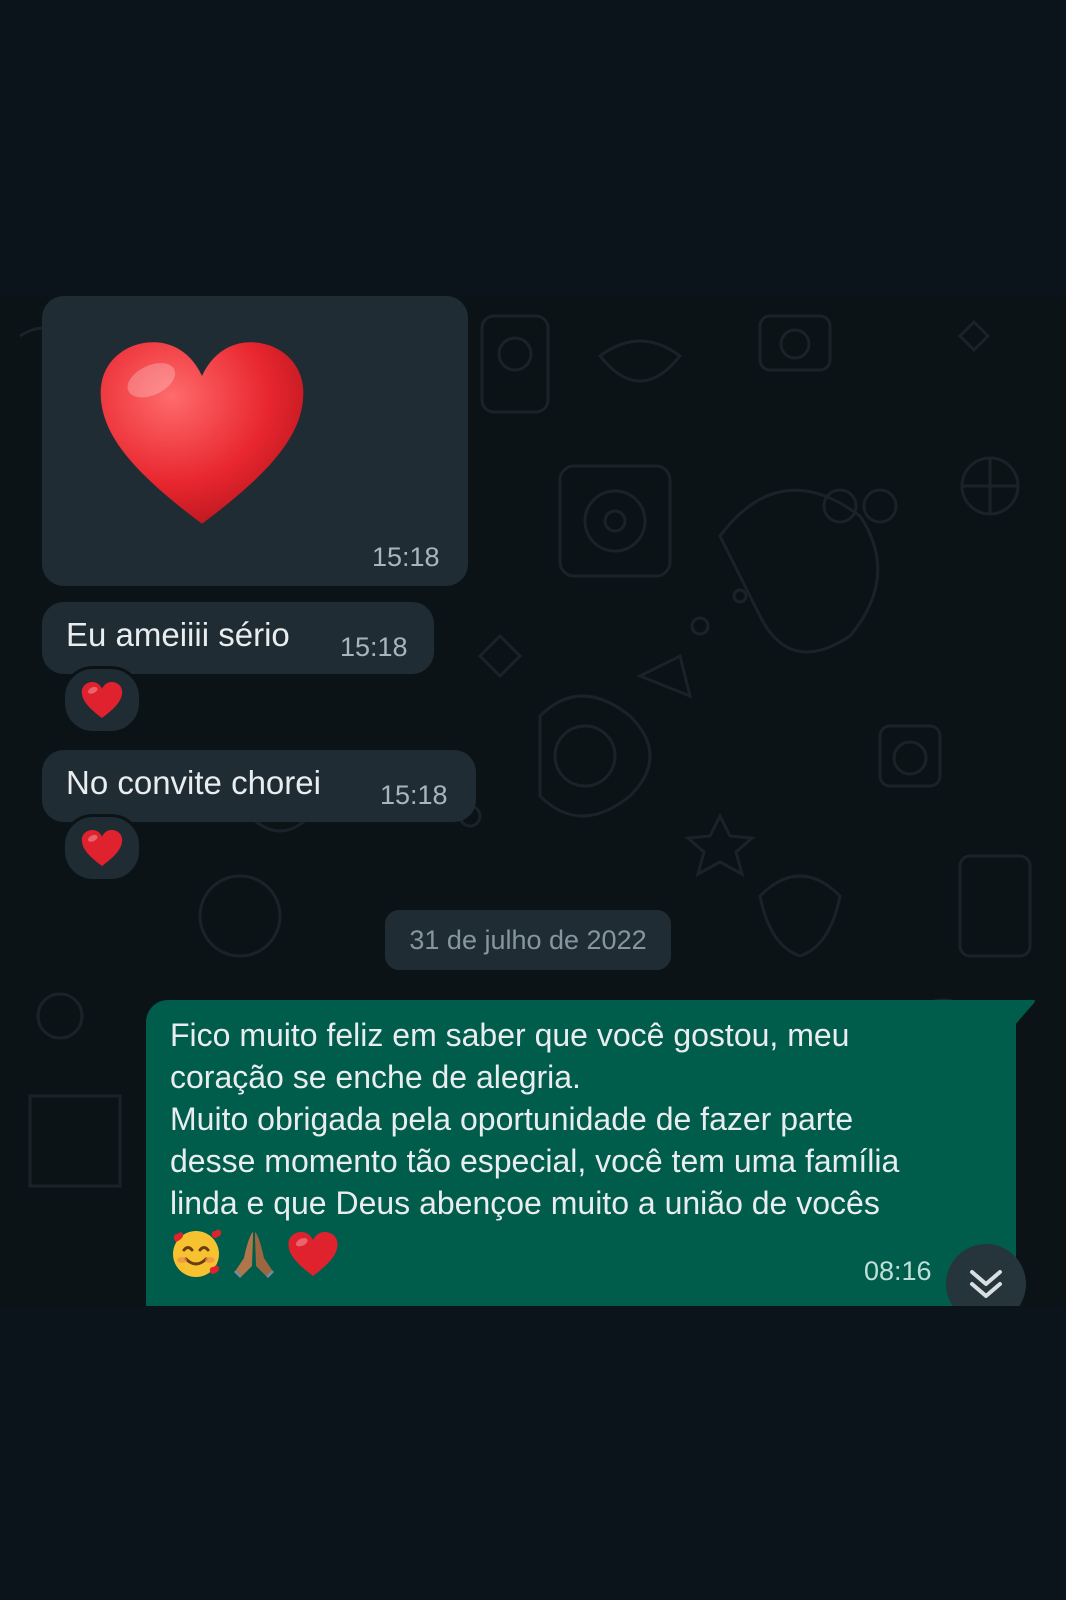 The width and height of the screenshot is (1066, 1600). Describe the element at coordinates (193, 782) in the screenshot. I see `message-text: No convite chorei` at that location.